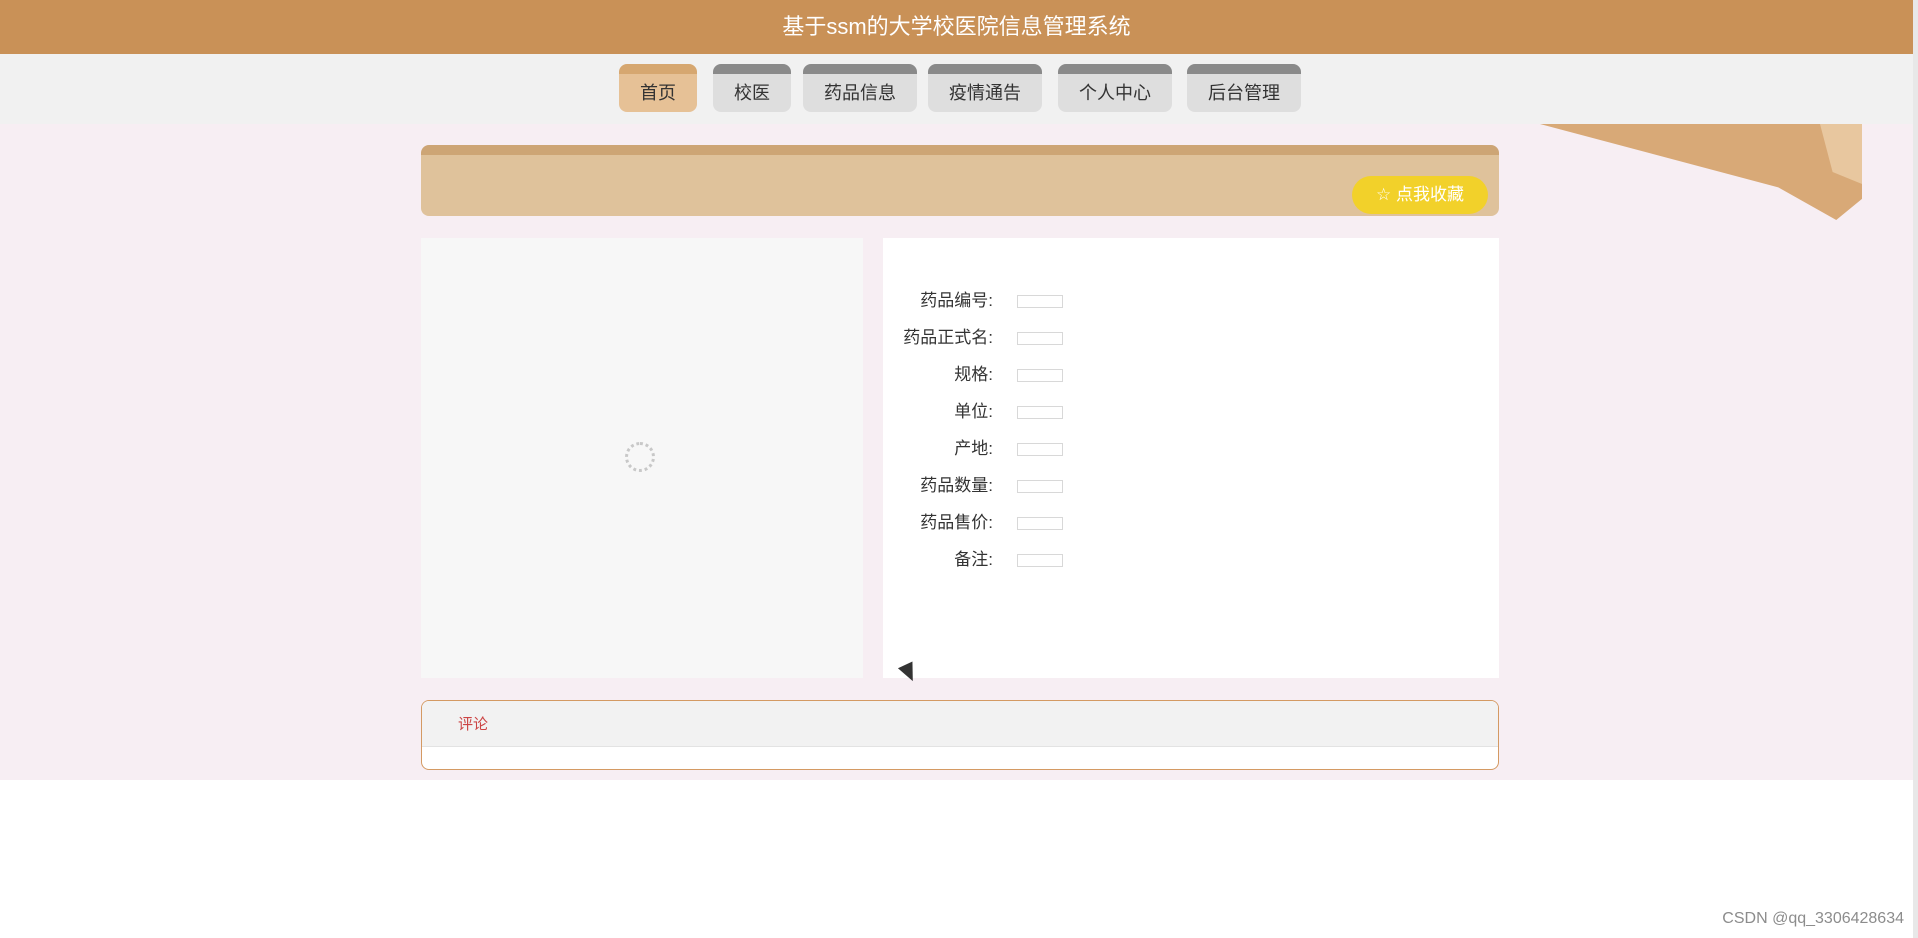 The height and width of the screenshot is (938, 1918). I want to click on field-remark: 备注:, so click(1033, 560).